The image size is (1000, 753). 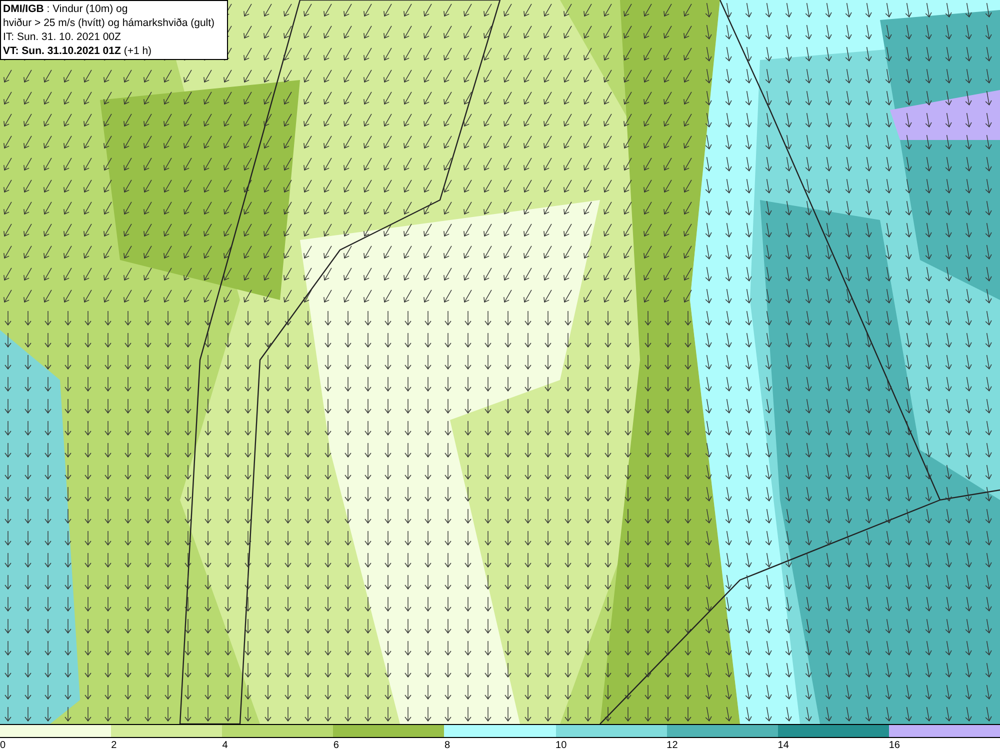 I want to click on legend-tick-label: 16, so click(x=894, y=746).